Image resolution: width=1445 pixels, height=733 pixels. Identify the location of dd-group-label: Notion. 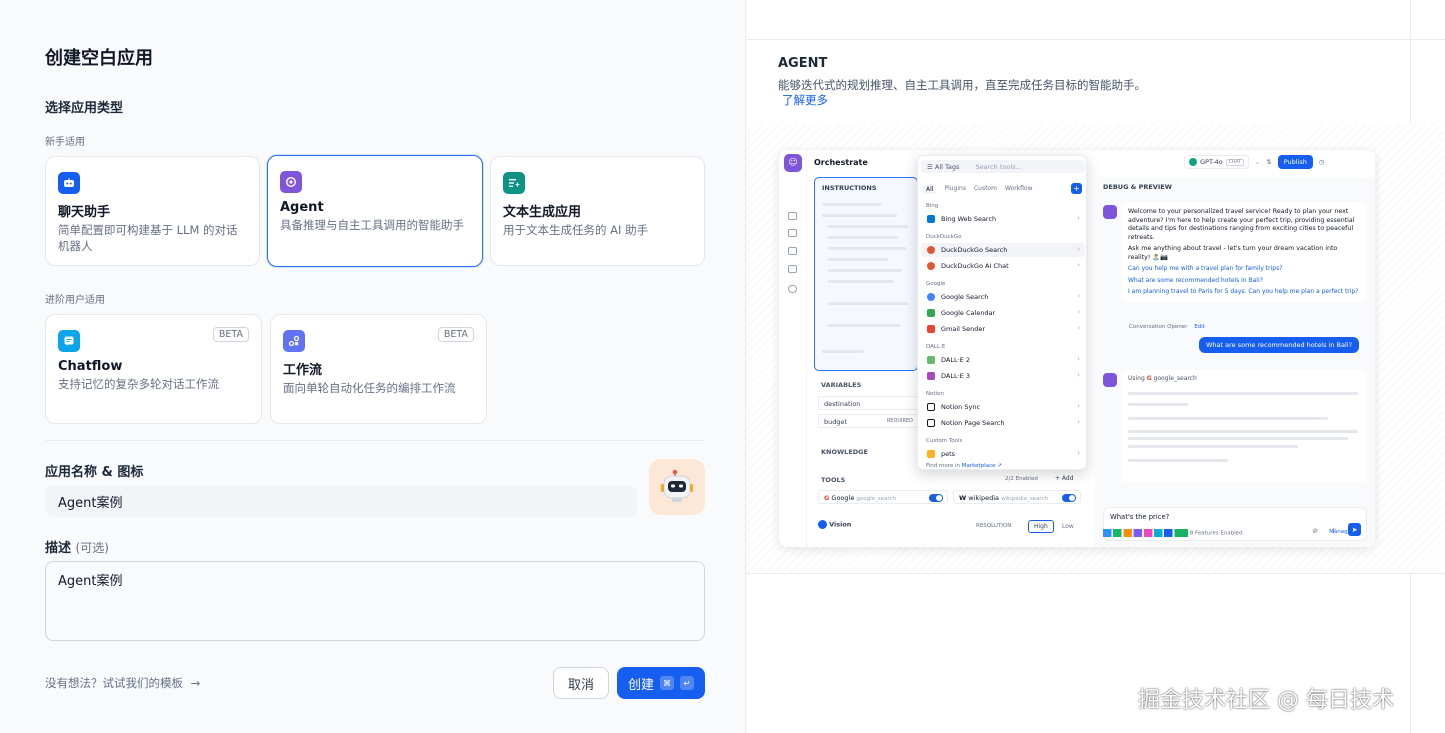
(935, 394).